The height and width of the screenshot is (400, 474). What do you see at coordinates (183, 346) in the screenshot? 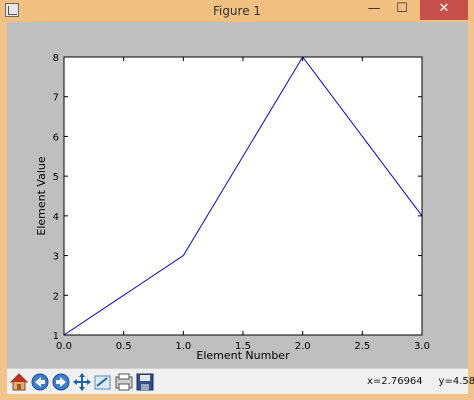
I see `x-tick-label: 1.0` at bounding box center [183, 346].